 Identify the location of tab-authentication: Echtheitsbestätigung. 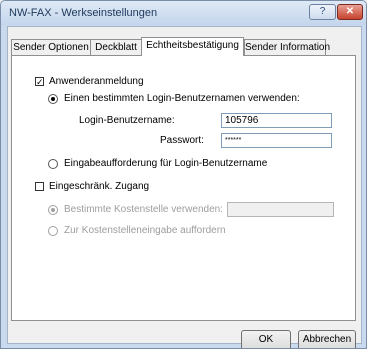
(192, 46).